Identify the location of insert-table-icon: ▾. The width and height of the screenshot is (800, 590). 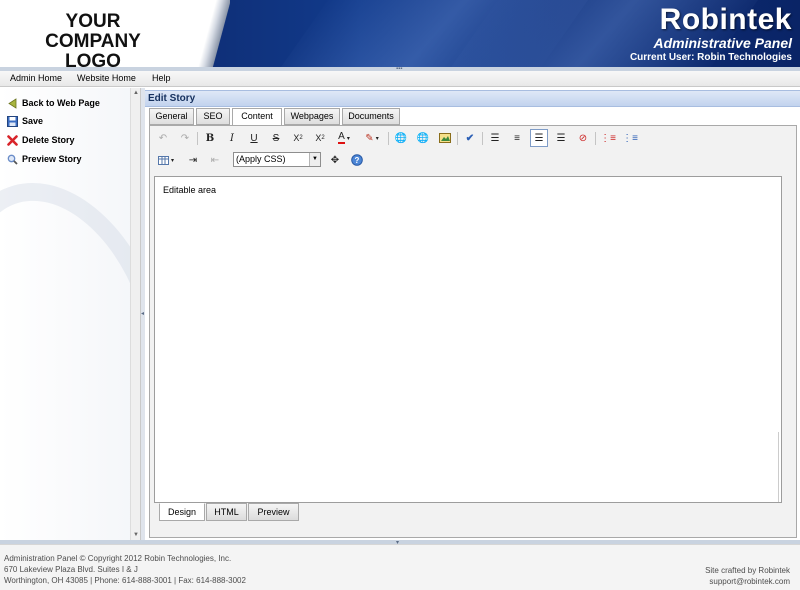
(166, 160).